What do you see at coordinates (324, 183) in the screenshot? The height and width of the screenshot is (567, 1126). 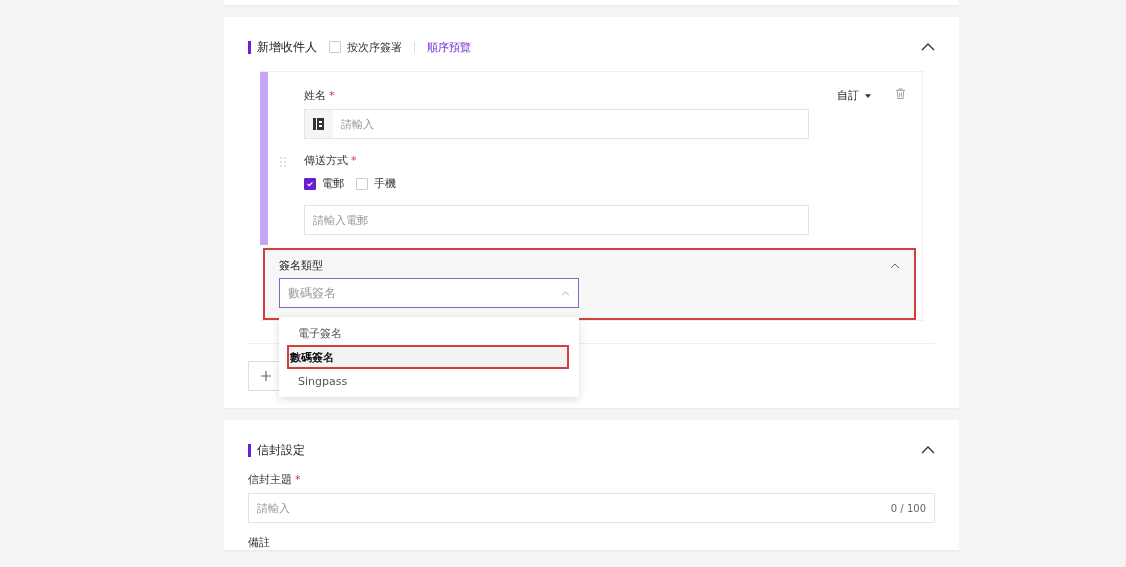 I see `method-checkbox: 電郵` at bounding box center [324, 183].